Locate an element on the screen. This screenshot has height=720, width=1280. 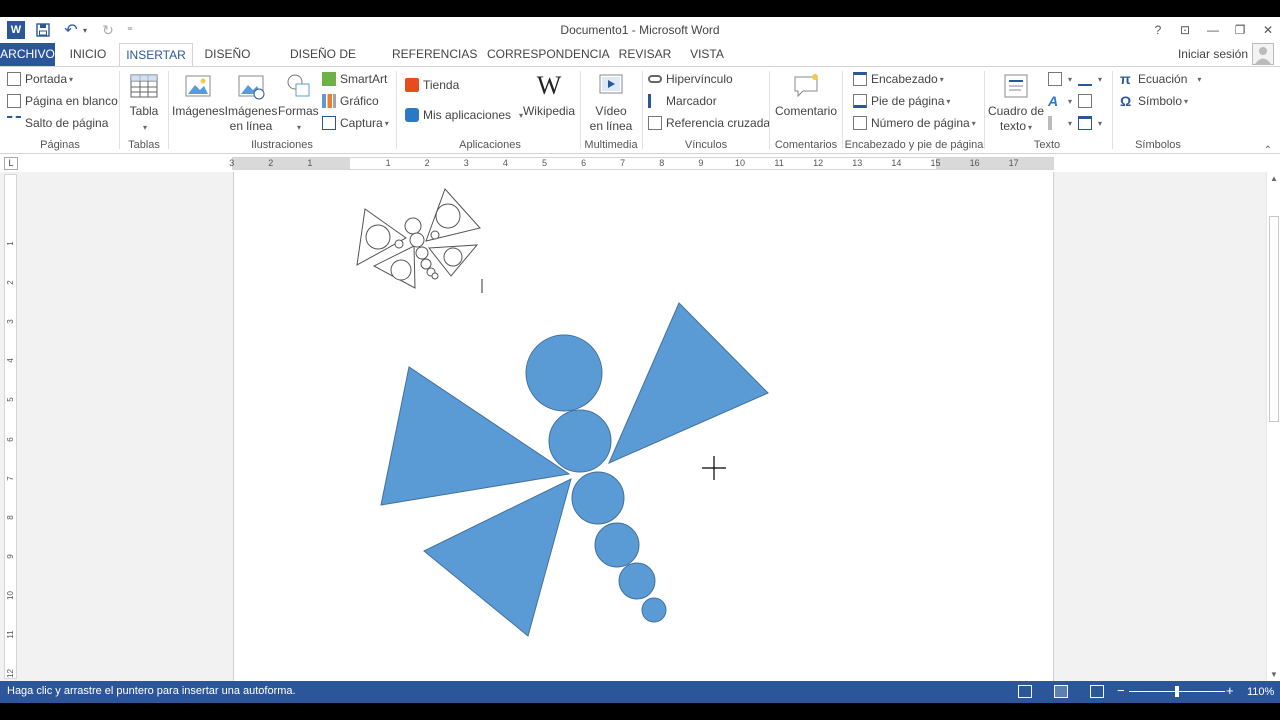
tab-insertar: INSERTAR is located at coordinates (156, 55).